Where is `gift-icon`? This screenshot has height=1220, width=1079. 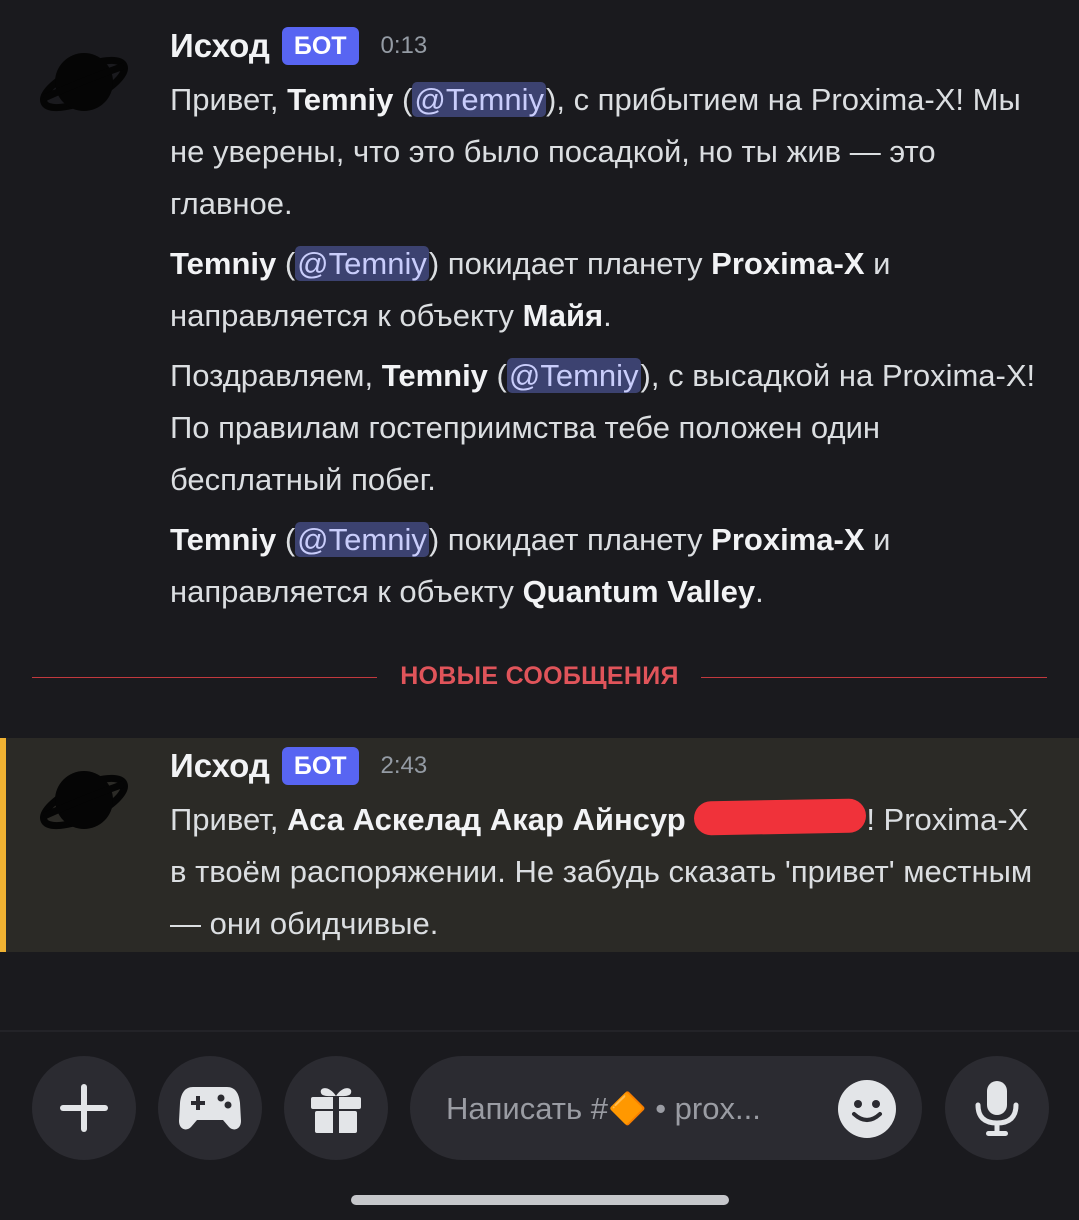 gift-icon is located at coordinates (336, 1110).